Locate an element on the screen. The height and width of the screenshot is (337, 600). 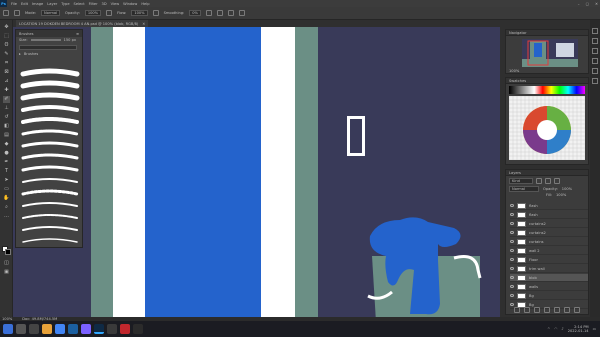
hand-tool-icon: ✋ is located at coordinates (6, 198).